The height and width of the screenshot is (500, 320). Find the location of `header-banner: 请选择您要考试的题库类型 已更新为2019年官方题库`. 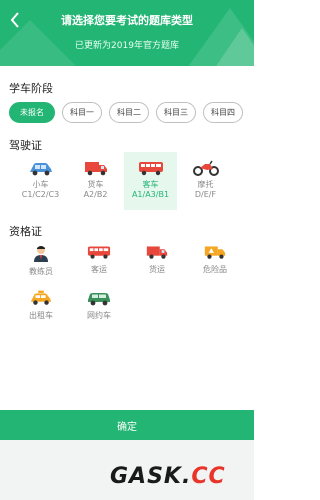

header-banner: 请选择您要考试的题库类型 已更新为2019年官方题库 is located at coordinates (127, 33).